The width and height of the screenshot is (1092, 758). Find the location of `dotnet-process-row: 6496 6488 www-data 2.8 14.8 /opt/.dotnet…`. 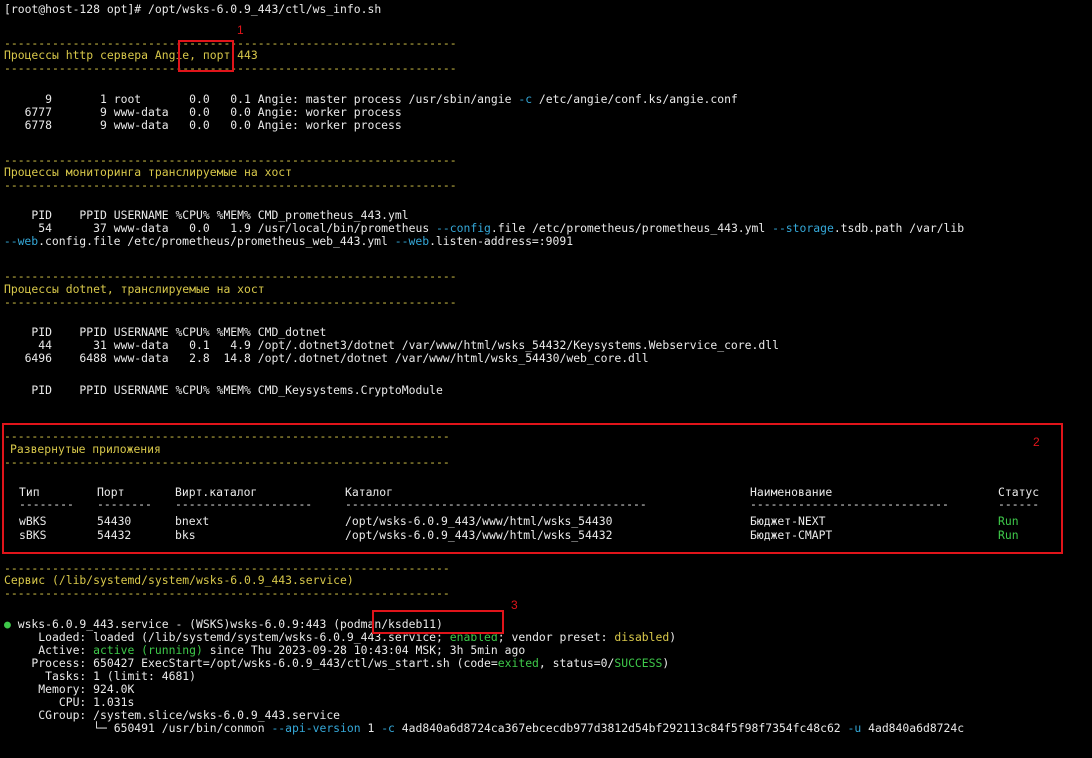

dotnet-process-row: 6496 6488 www-data 2.8 14.8 /opt/.dotnet… is located at coordinates (326, 358).